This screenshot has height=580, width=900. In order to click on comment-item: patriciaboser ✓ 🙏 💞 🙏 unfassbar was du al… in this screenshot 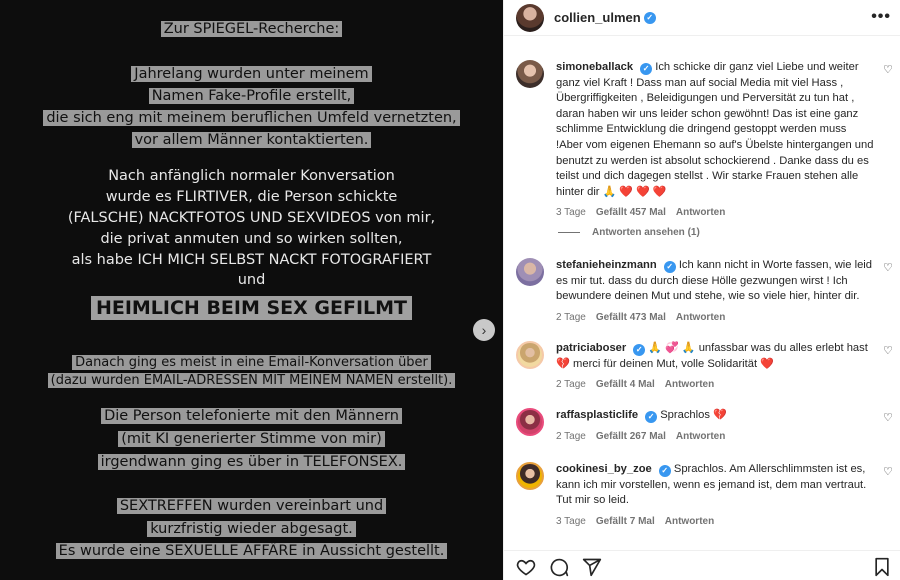, I will do `click(702, 365)`.